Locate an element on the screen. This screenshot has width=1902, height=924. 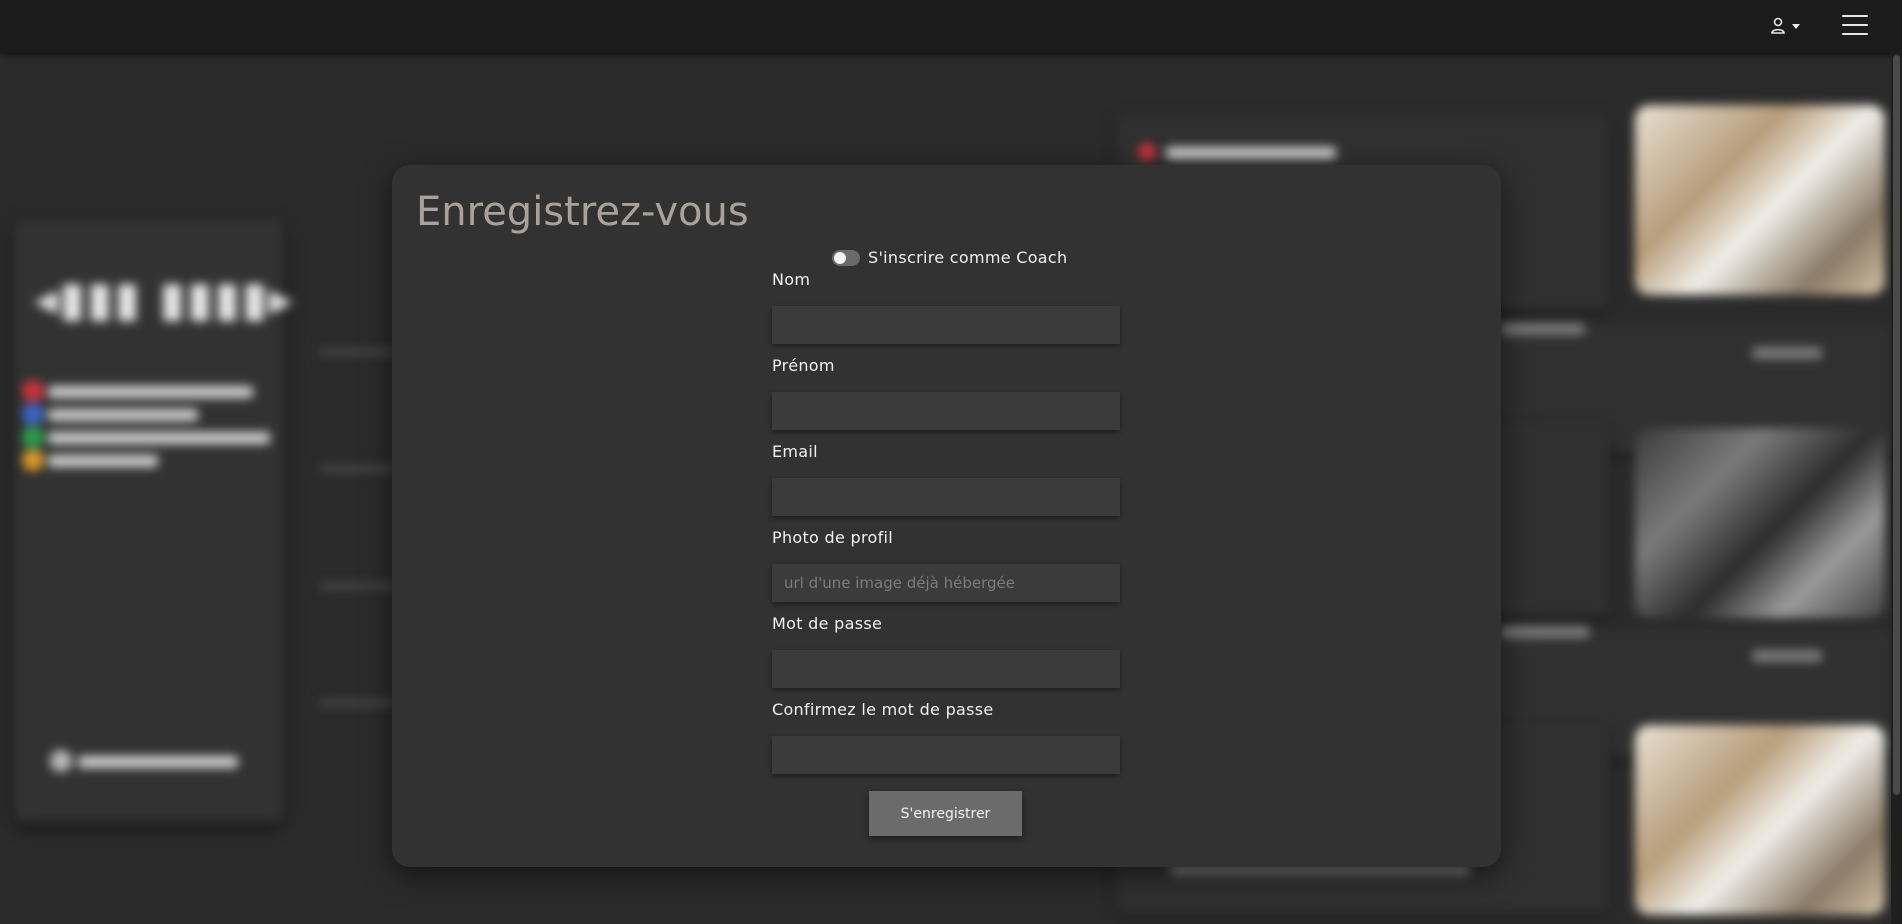
register-button: S'enregistrer is located at coordinates (945, 813).